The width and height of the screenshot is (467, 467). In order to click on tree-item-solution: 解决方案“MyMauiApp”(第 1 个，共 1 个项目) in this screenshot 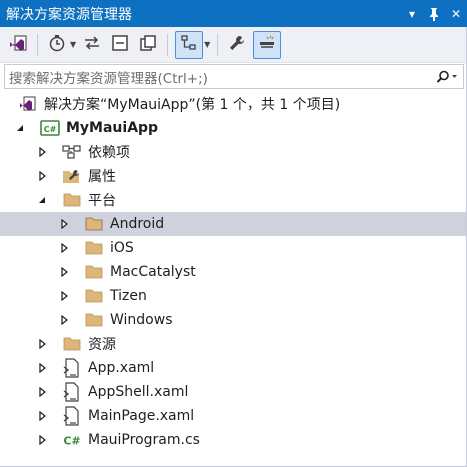, I will do `click(233, 104)`.